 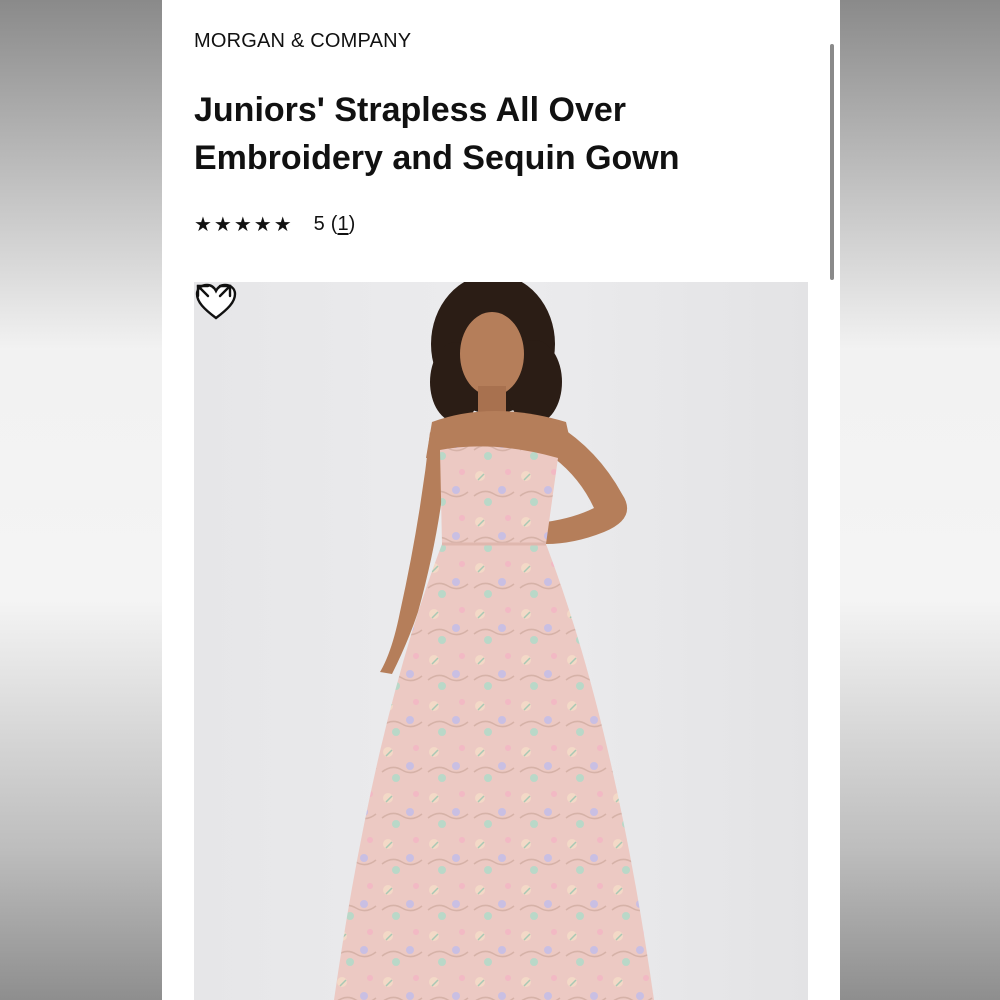 I want to click on expand-icon, so click(x=214, y=302).